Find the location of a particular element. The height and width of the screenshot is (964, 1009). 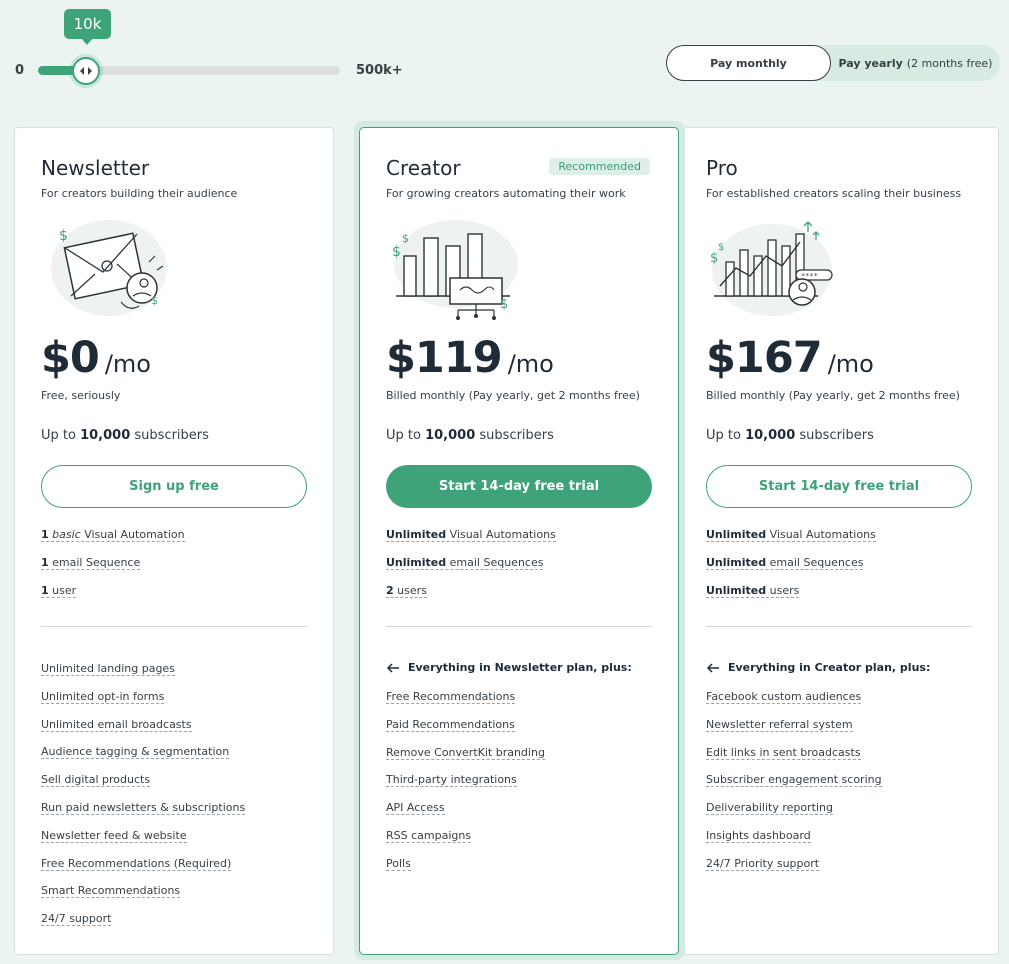

feature-link: Unlimited email broadcasts is located at coordinates (116, 724).